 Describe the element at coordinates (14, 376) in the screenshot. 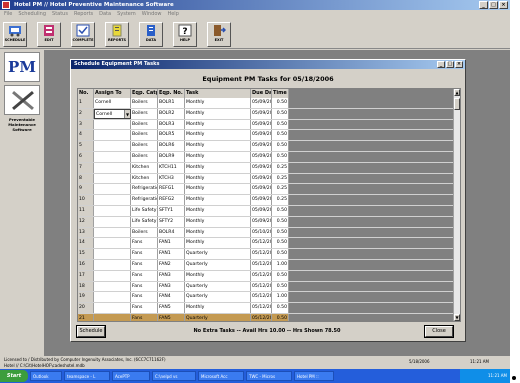

I see `start-button: Start` at that location.